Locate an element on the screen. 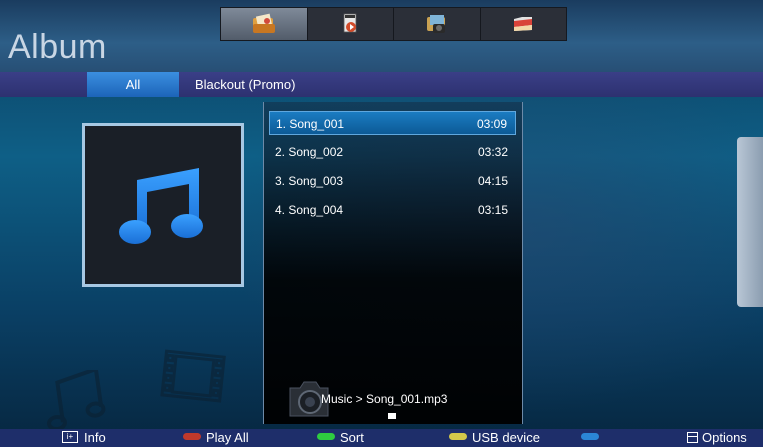 This screenshot has width=763, height=447. sort-button: Sort is located at coordinates (352, 438).